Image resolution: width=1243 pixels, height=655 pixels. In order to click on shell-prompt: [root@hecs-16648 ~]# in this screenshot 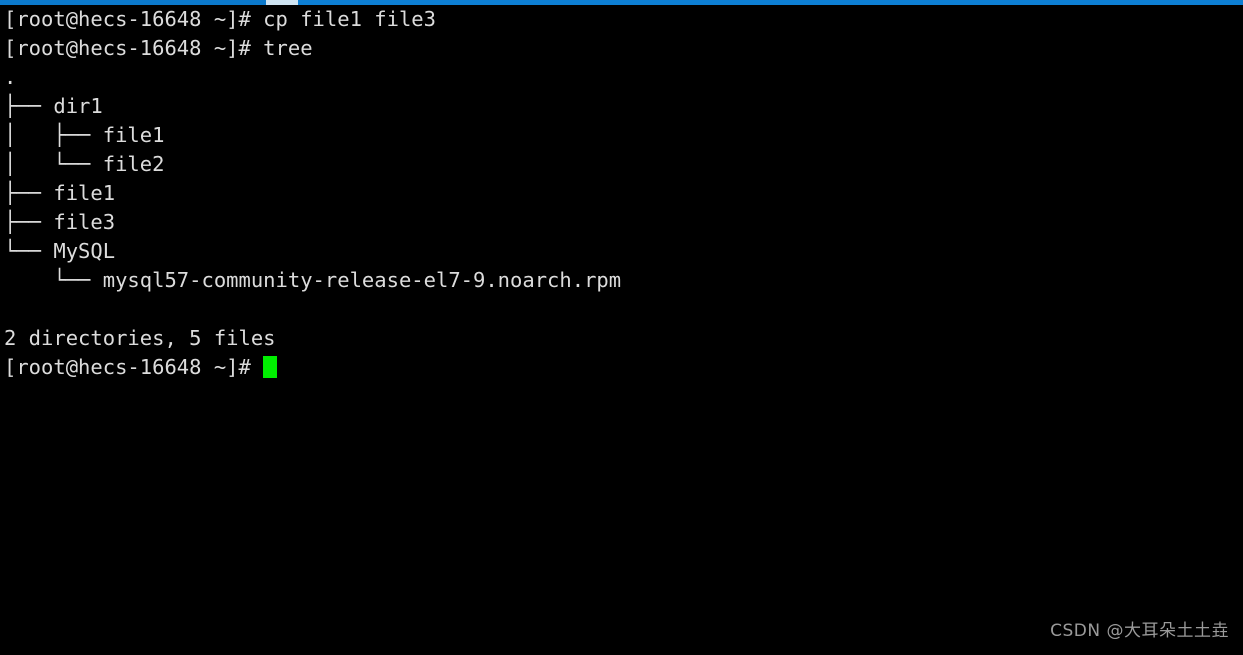, I will do `click(134, 367)`.